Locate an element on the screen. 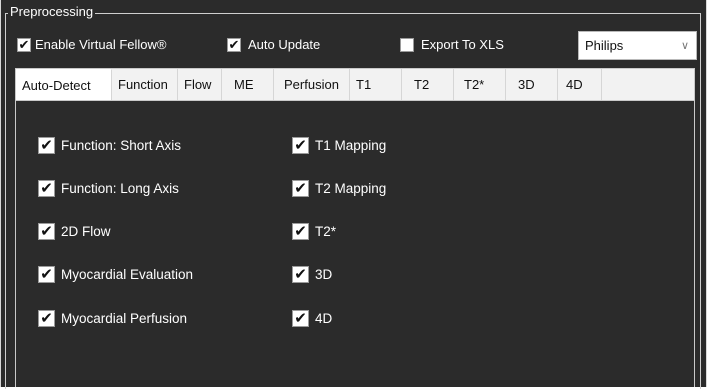 The width and height of the screenshot is (707, 389). tab-3d: 3D is located at coordinates (532, 84).